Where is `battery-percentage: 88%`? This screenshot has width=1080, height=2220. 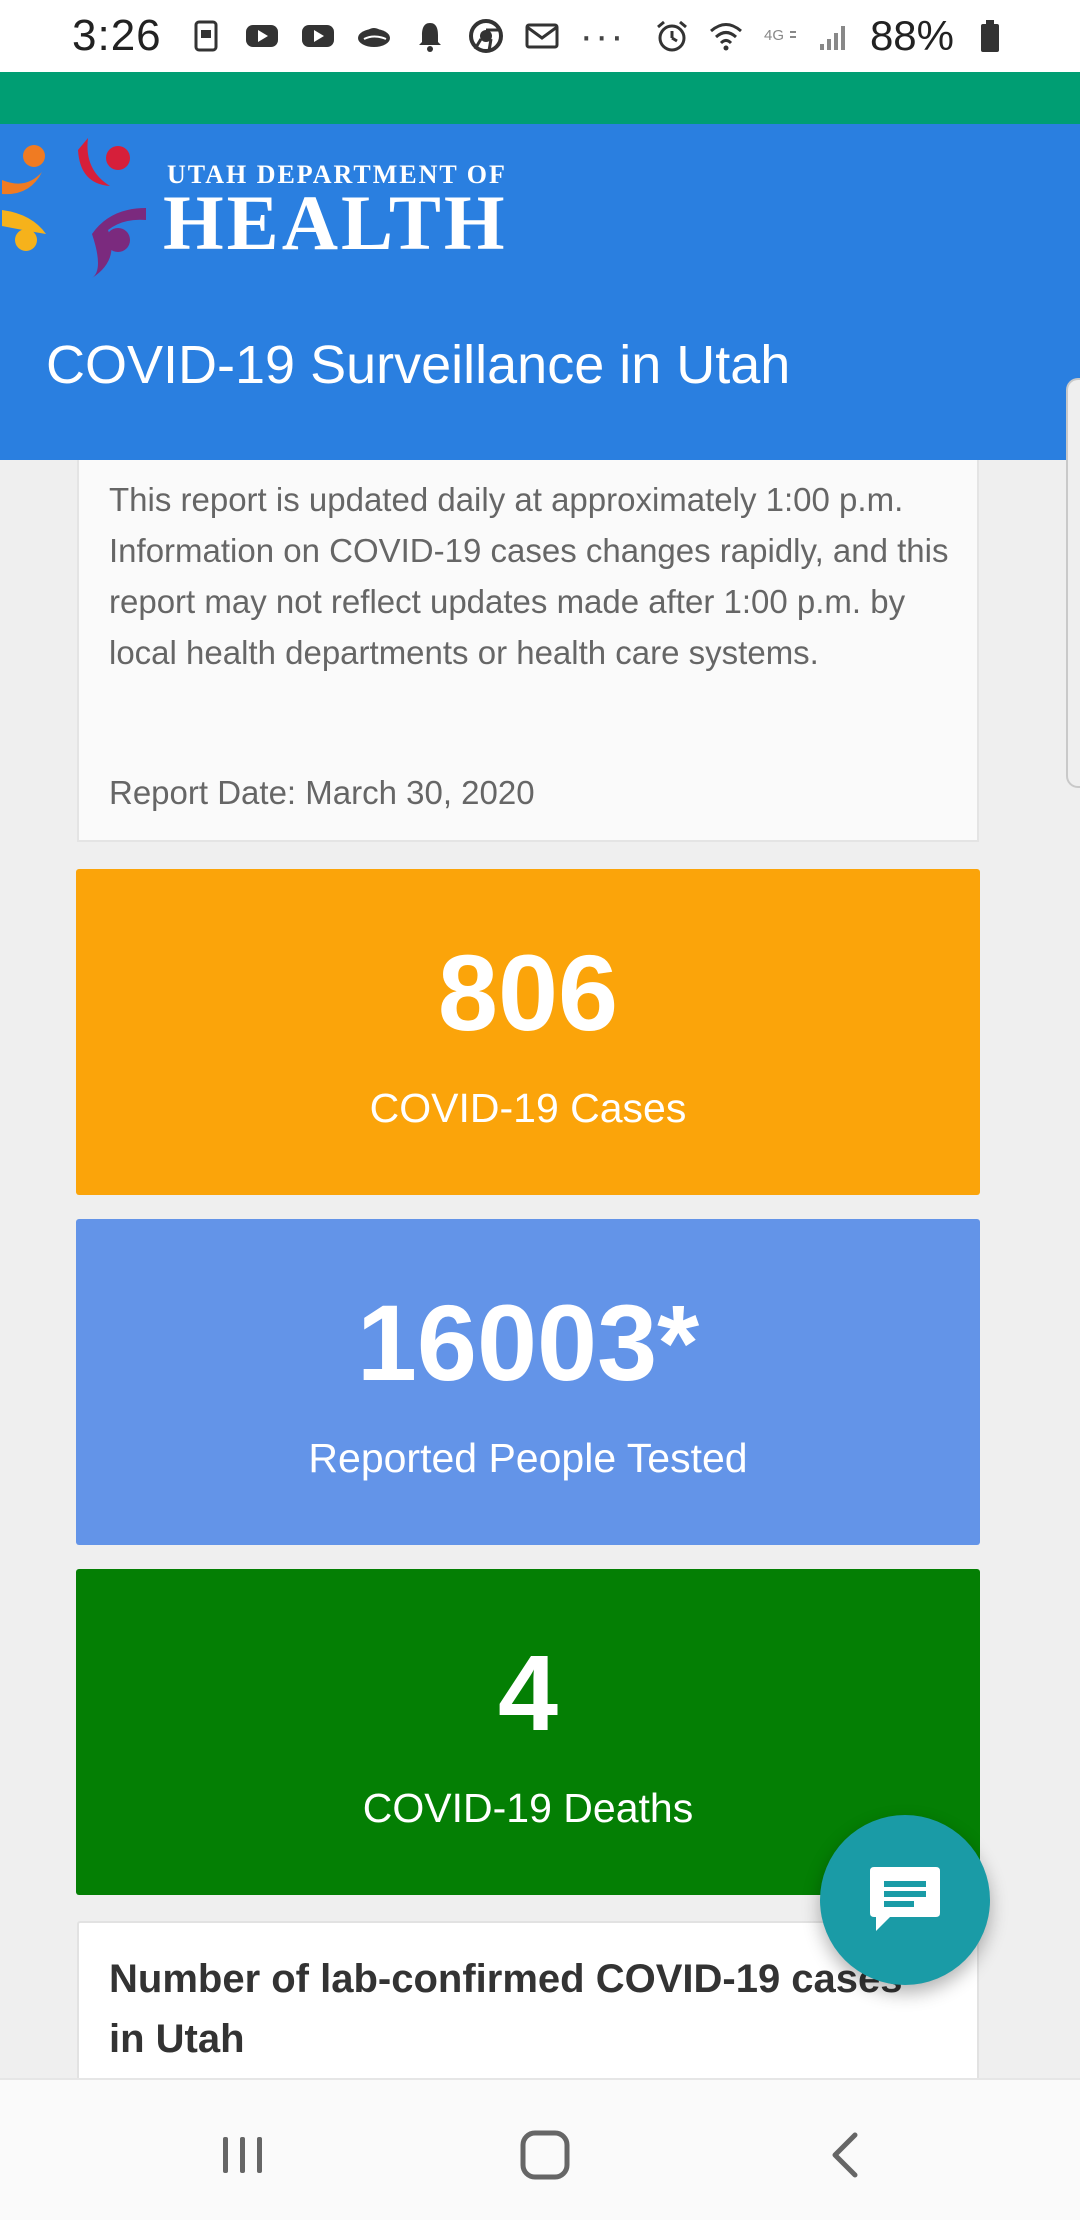 battery-percentage: 88% is located at coordinates (911, 35).